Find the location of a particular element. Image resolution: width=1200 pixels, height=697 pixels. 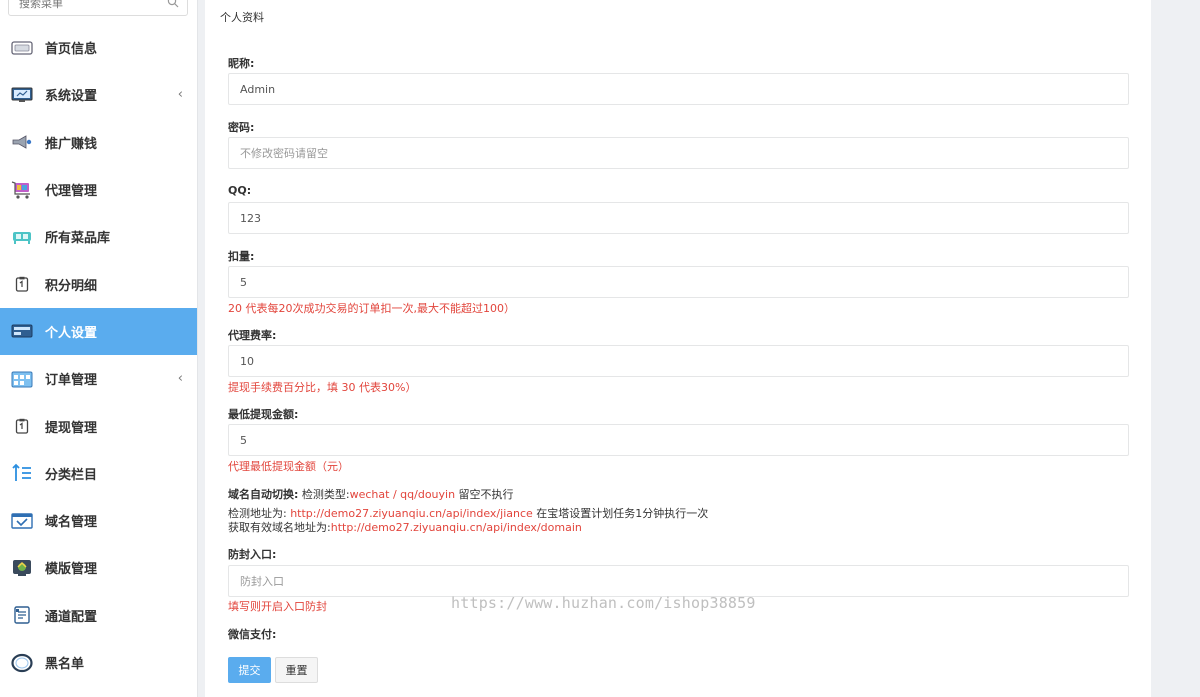

sidebar-item-label: 订单管理 is located at coordinates (71, 381).